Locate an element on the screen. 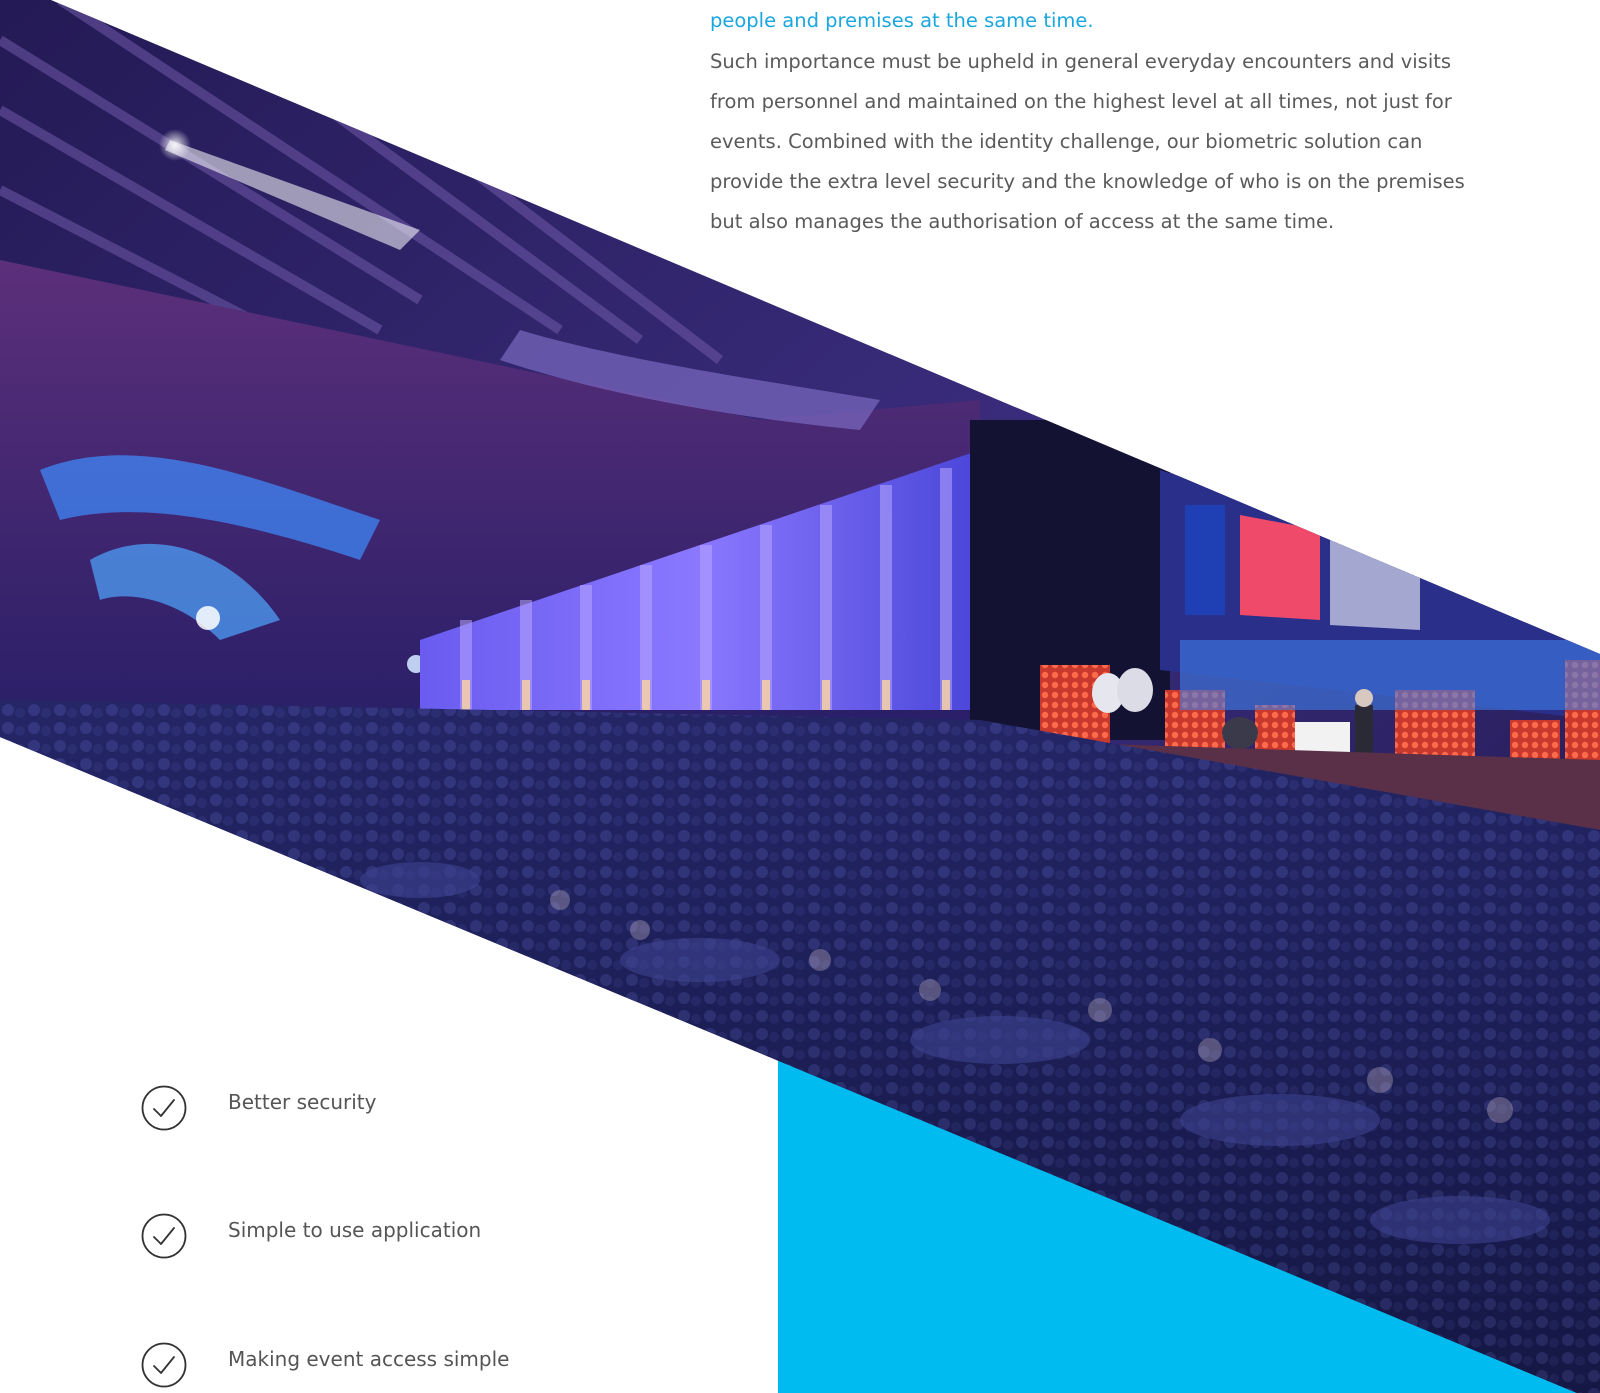 This screenshot has width=1600, height=1393. feature-item-security: Better security is located at coordinates (421, 1109).